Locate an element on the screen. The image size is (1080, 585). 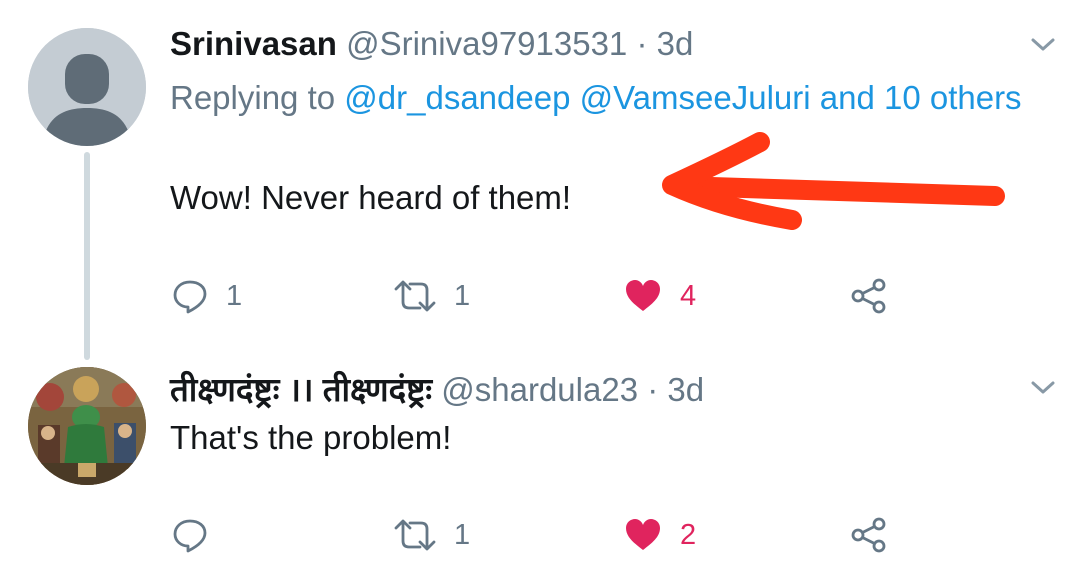
like-button: 2 is located at coordinates (660, 535).